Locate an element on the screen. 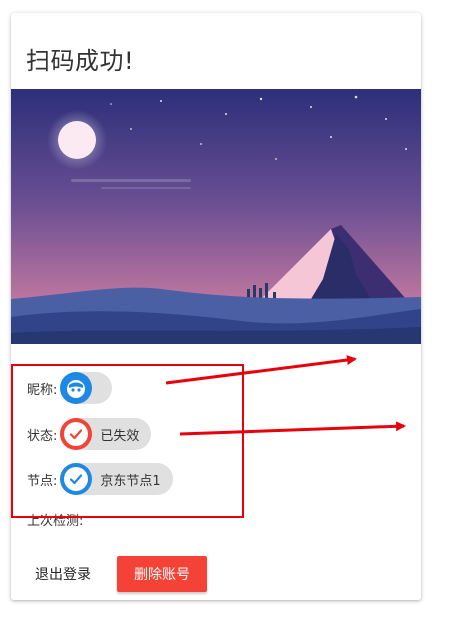  status-value: 已失效 is located at coordinates (120, 436).